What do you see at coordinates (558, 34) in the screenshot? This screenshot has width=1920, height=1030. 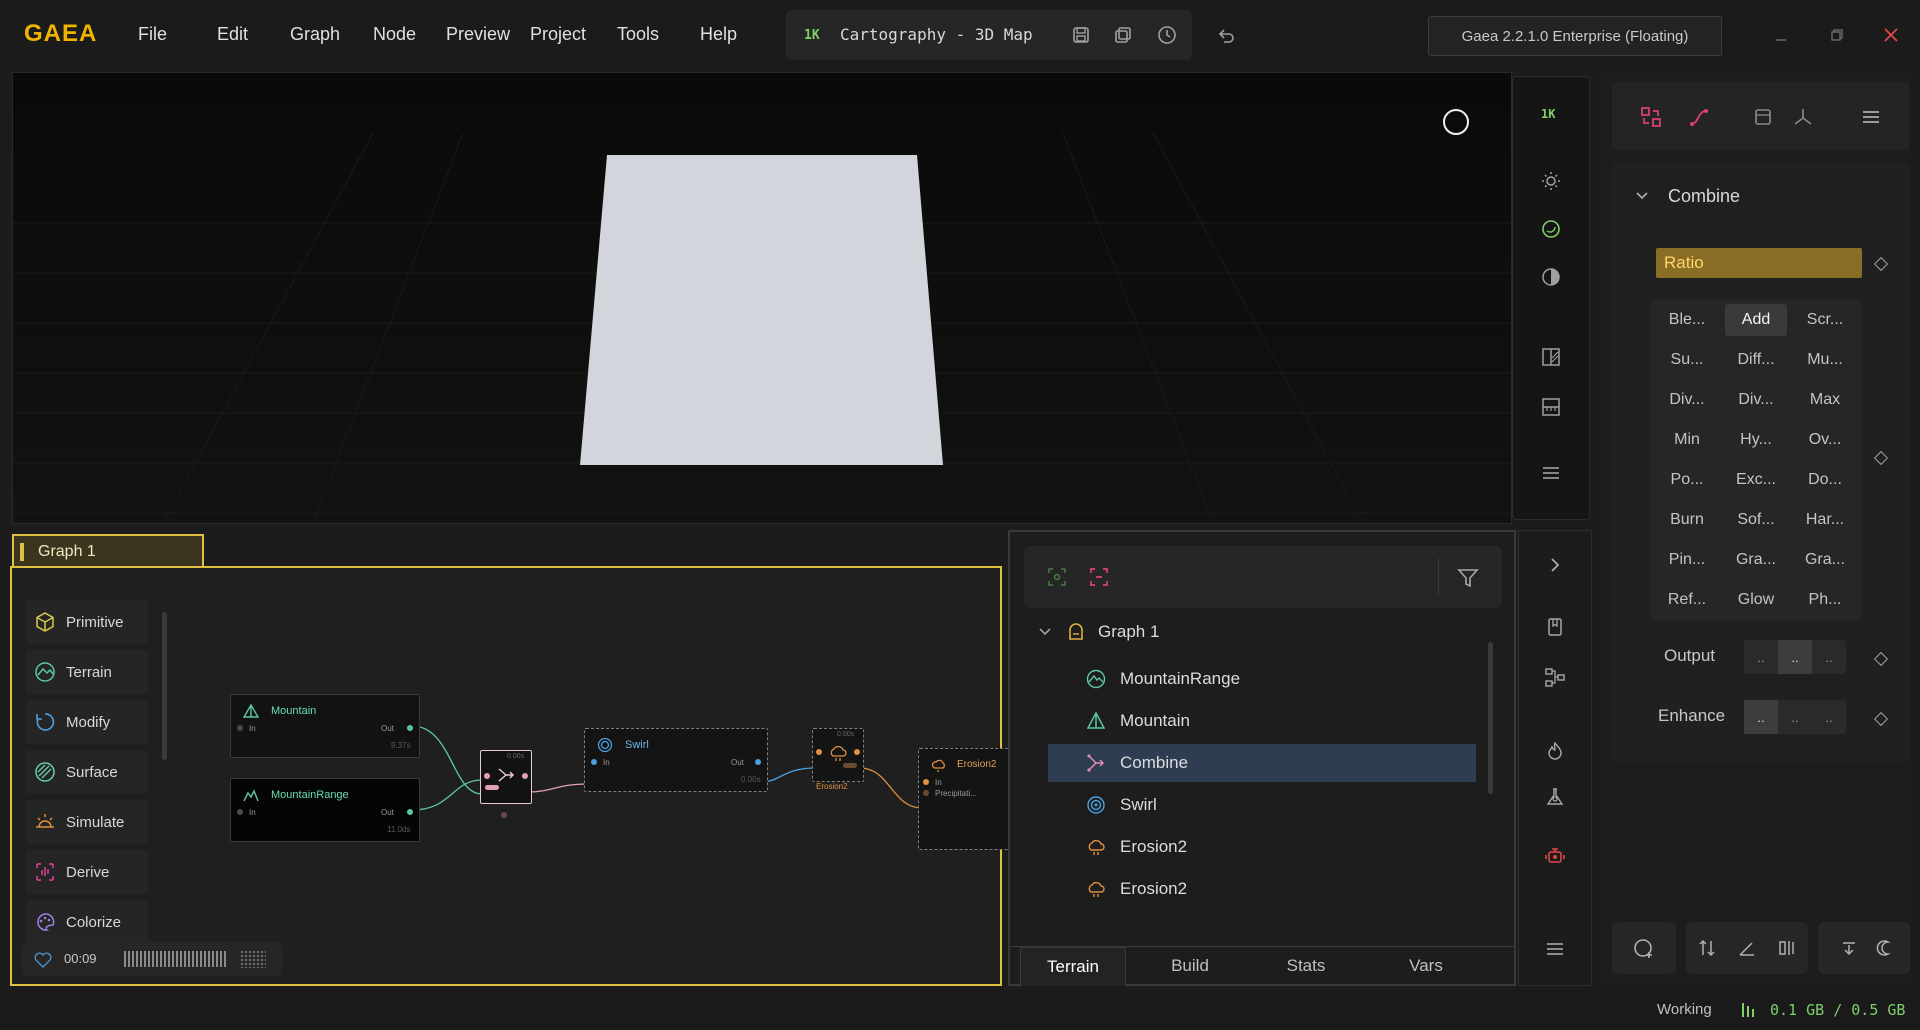 I see `menu-project: Project` at bounding box center [558, 34].